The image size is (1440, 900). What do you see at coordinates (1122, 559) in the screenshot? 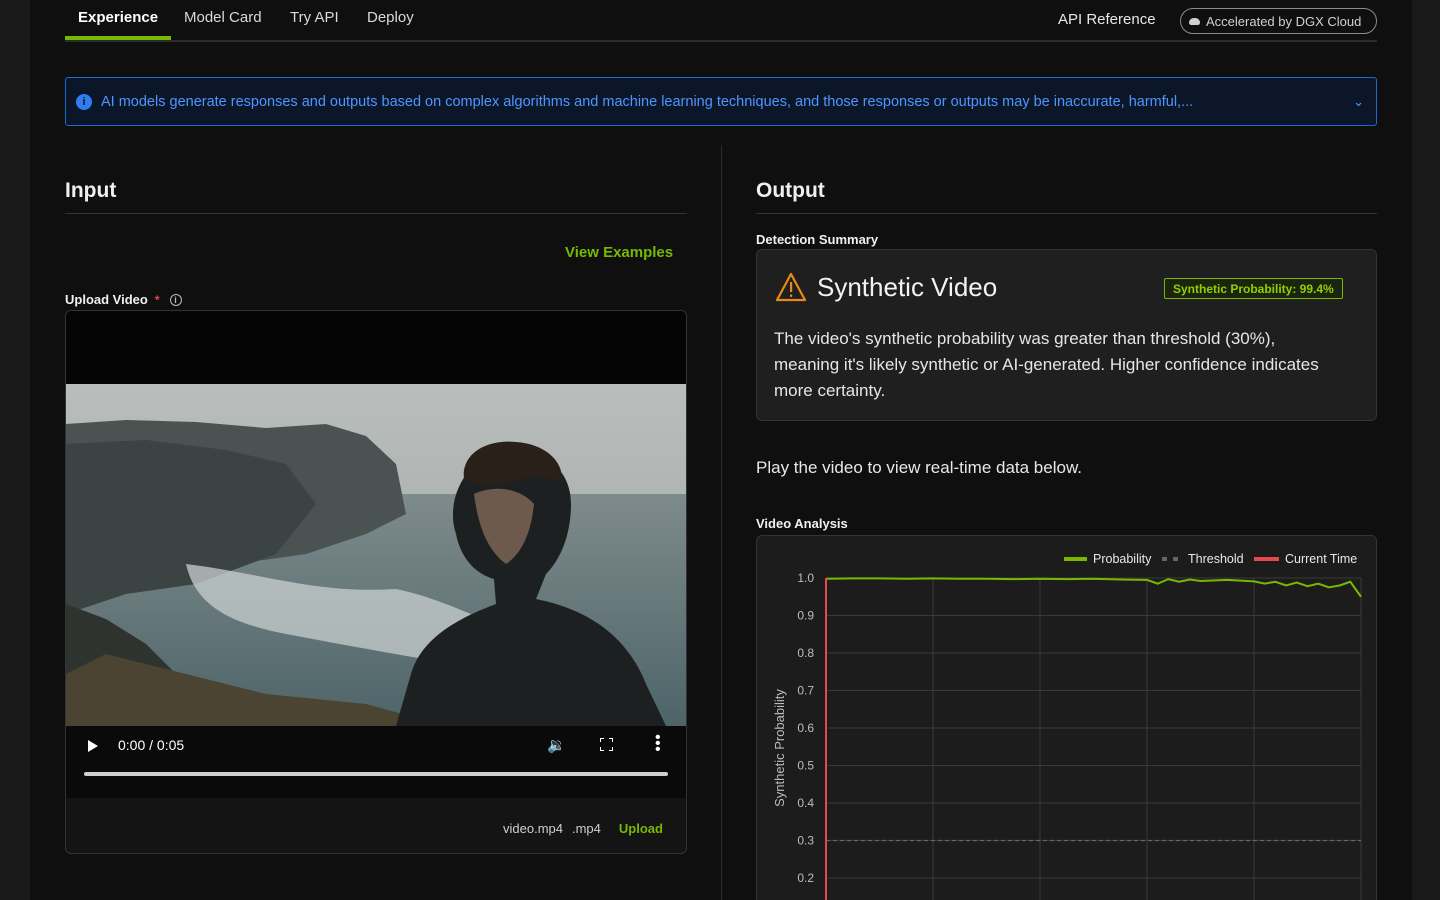
I see `legend-label: Probability` at bounding box center [1122, 559].